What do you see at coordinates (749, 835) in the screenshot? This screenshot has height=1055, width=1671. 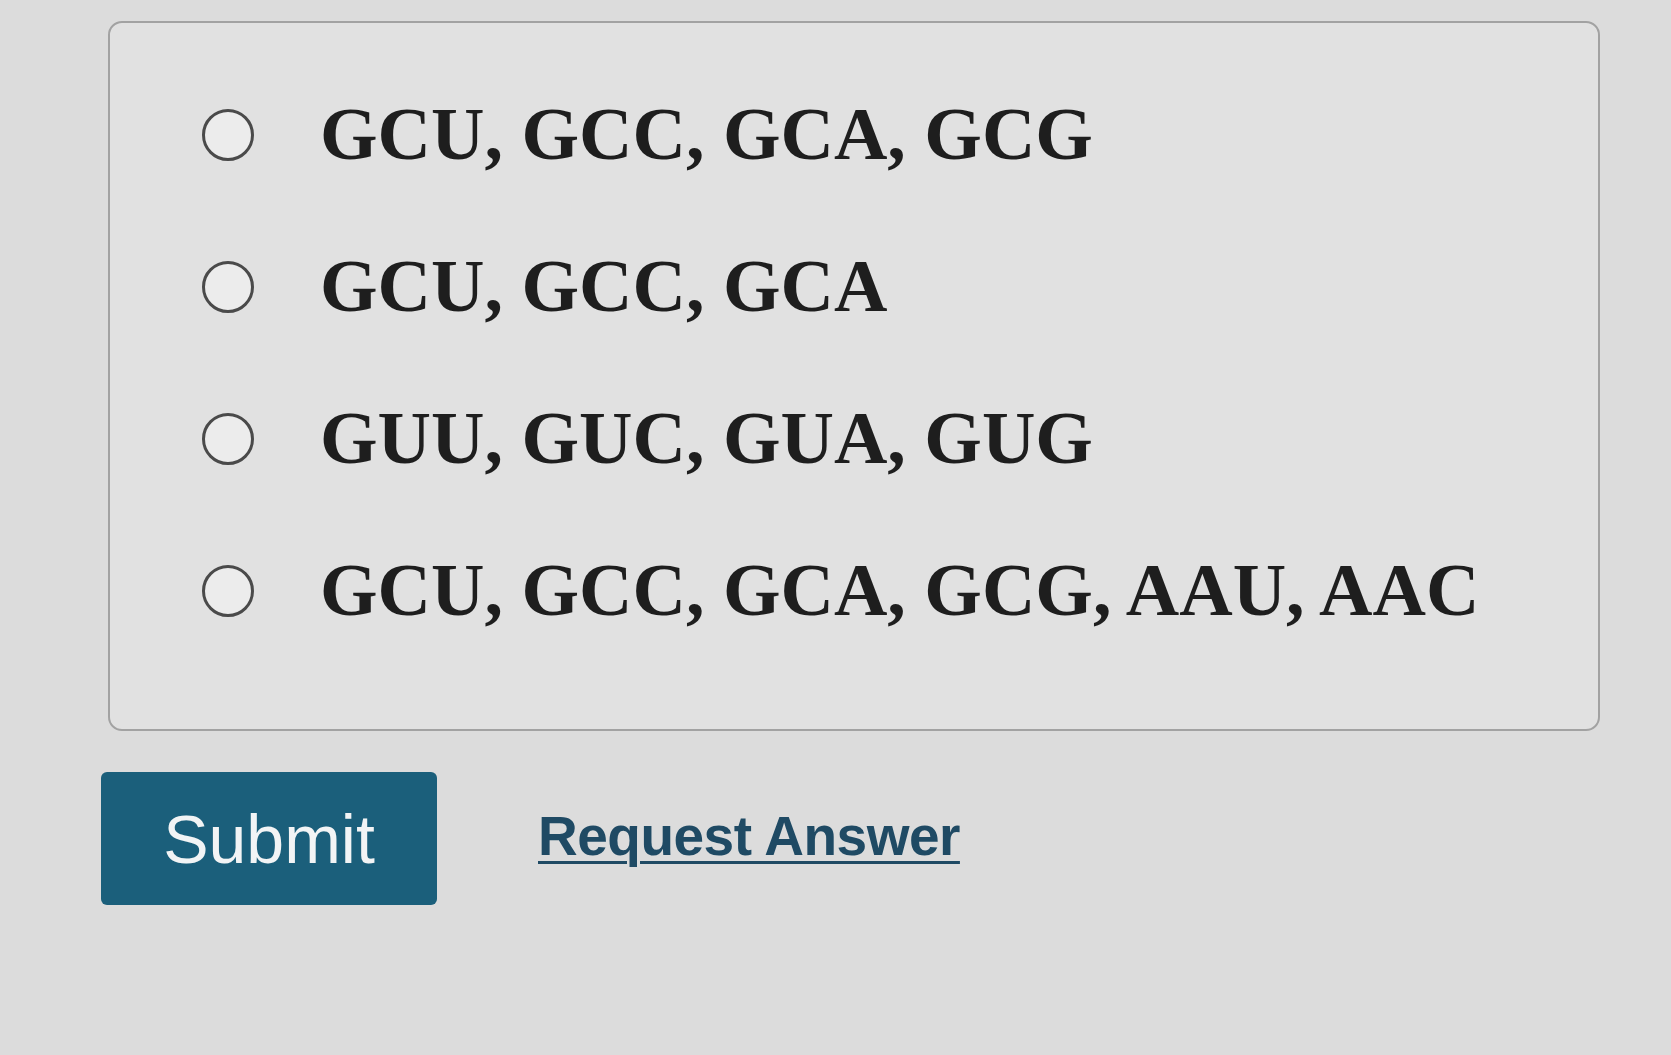 I see `request-answer-link: Request Answer` at bounding box center [749, 835].